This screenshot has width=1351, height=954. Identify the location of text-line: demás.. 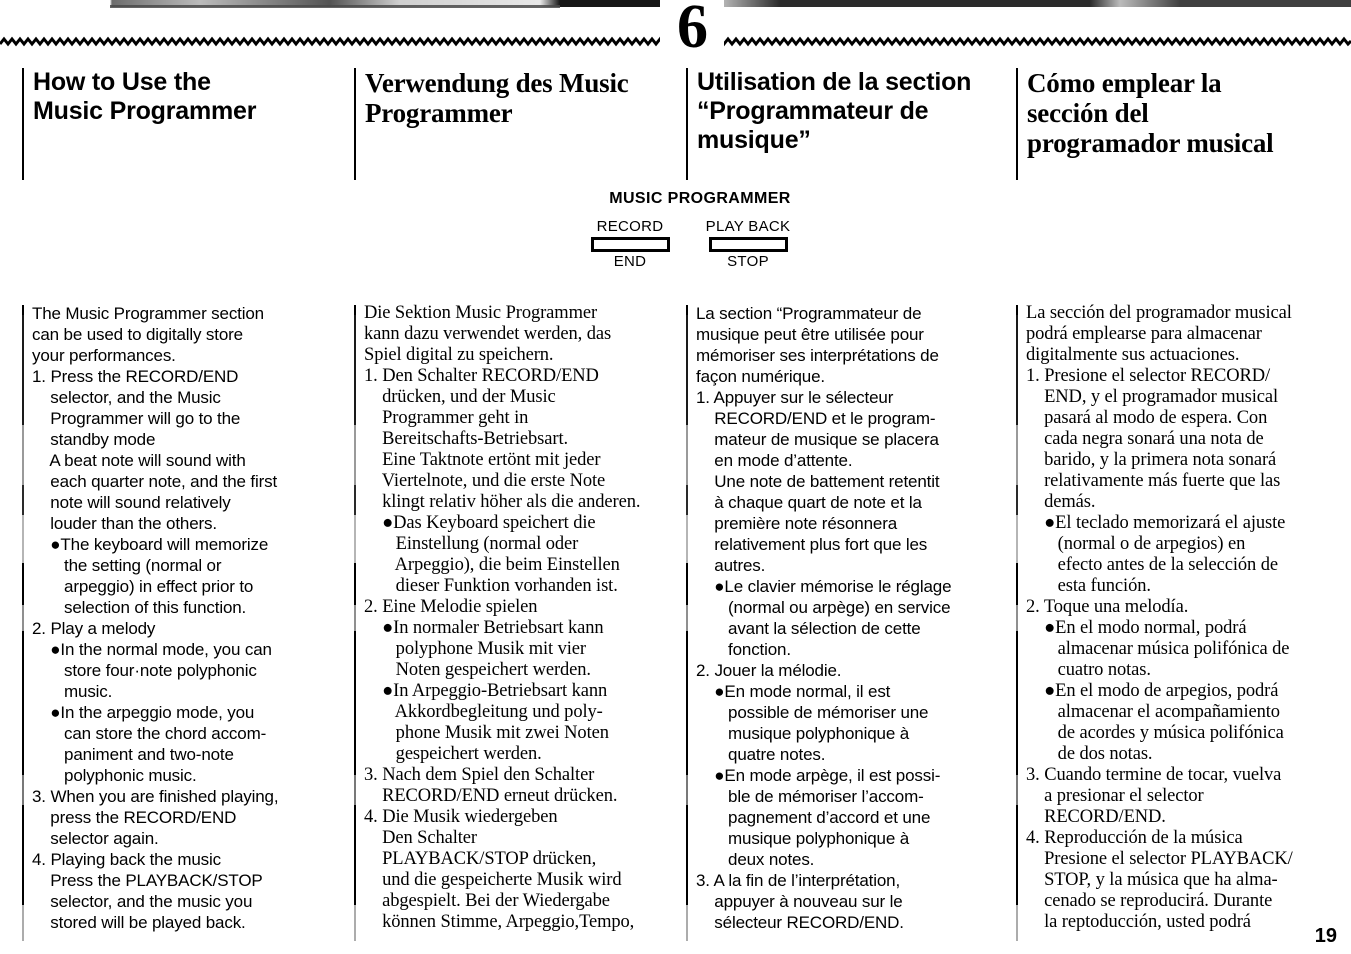
(1061, 502).